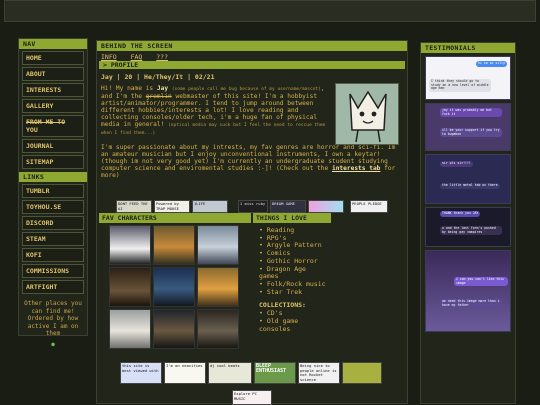 The width and height of the screenshot is (540, 405). I want to click on nav-you-label: YOU, so click(32, 130).